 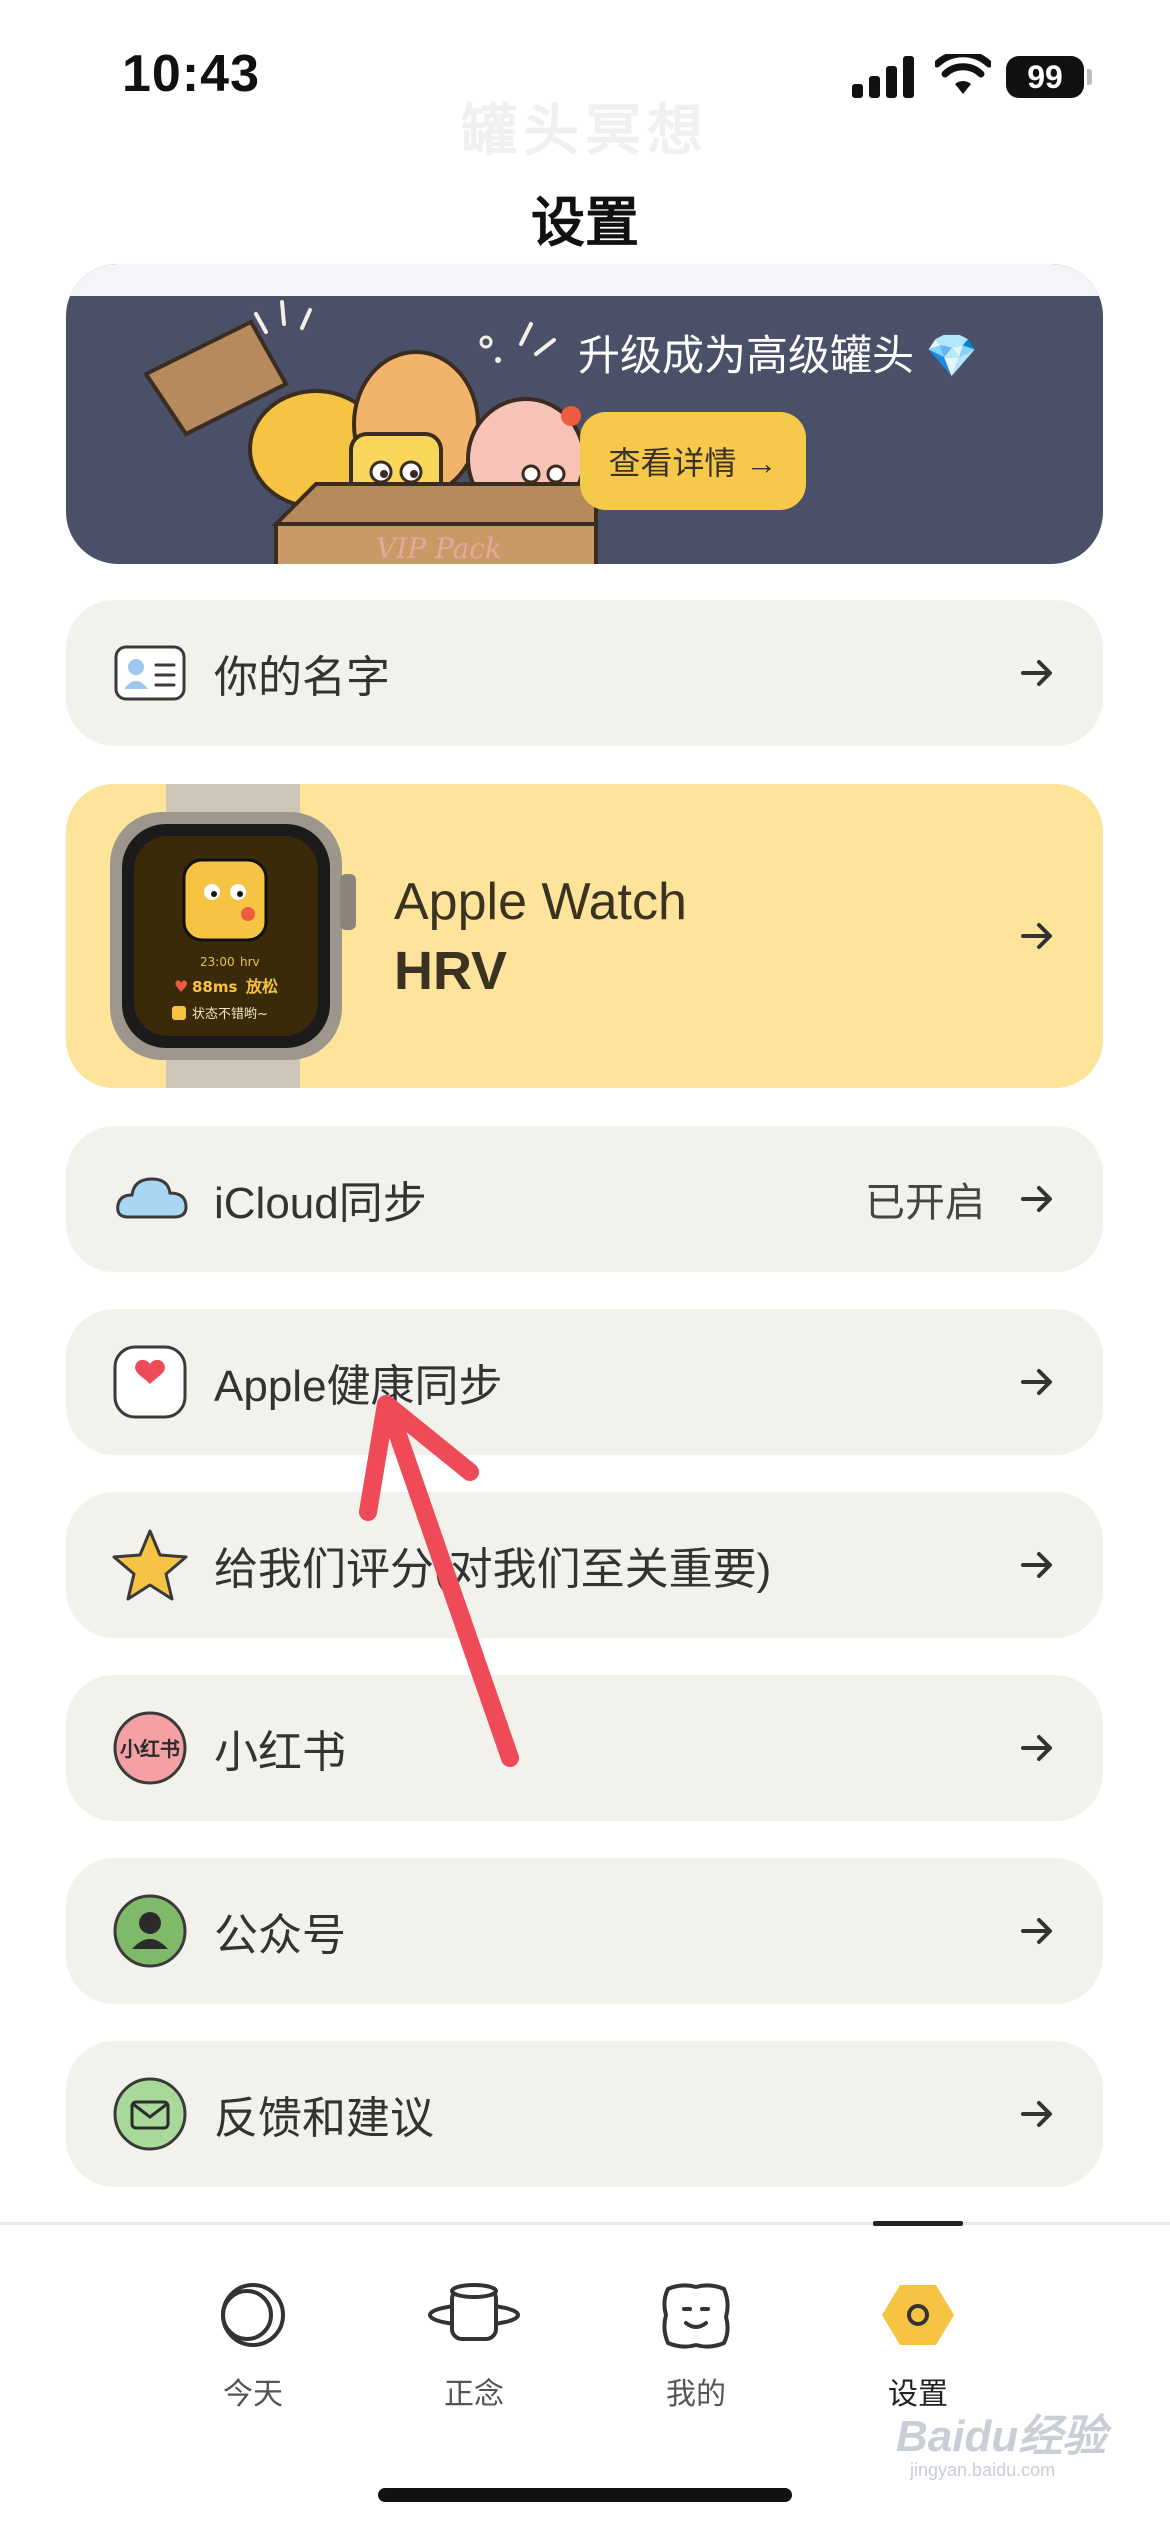 What do you see at coordinates (540, 902) in the screenshot?
I see `apple-watch-title: Apple Watch` at bounding box center [540, 902].